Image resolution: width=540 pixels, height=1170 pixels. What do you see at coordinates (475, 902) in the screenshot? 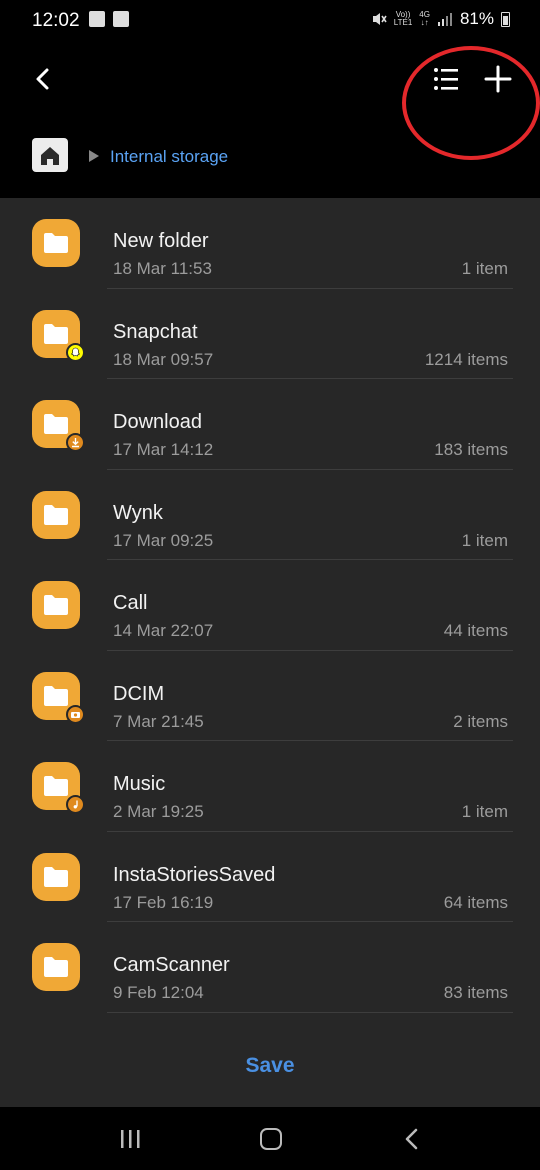
I see `folder-item-count: 64 items` at bounding box center [475, 902].